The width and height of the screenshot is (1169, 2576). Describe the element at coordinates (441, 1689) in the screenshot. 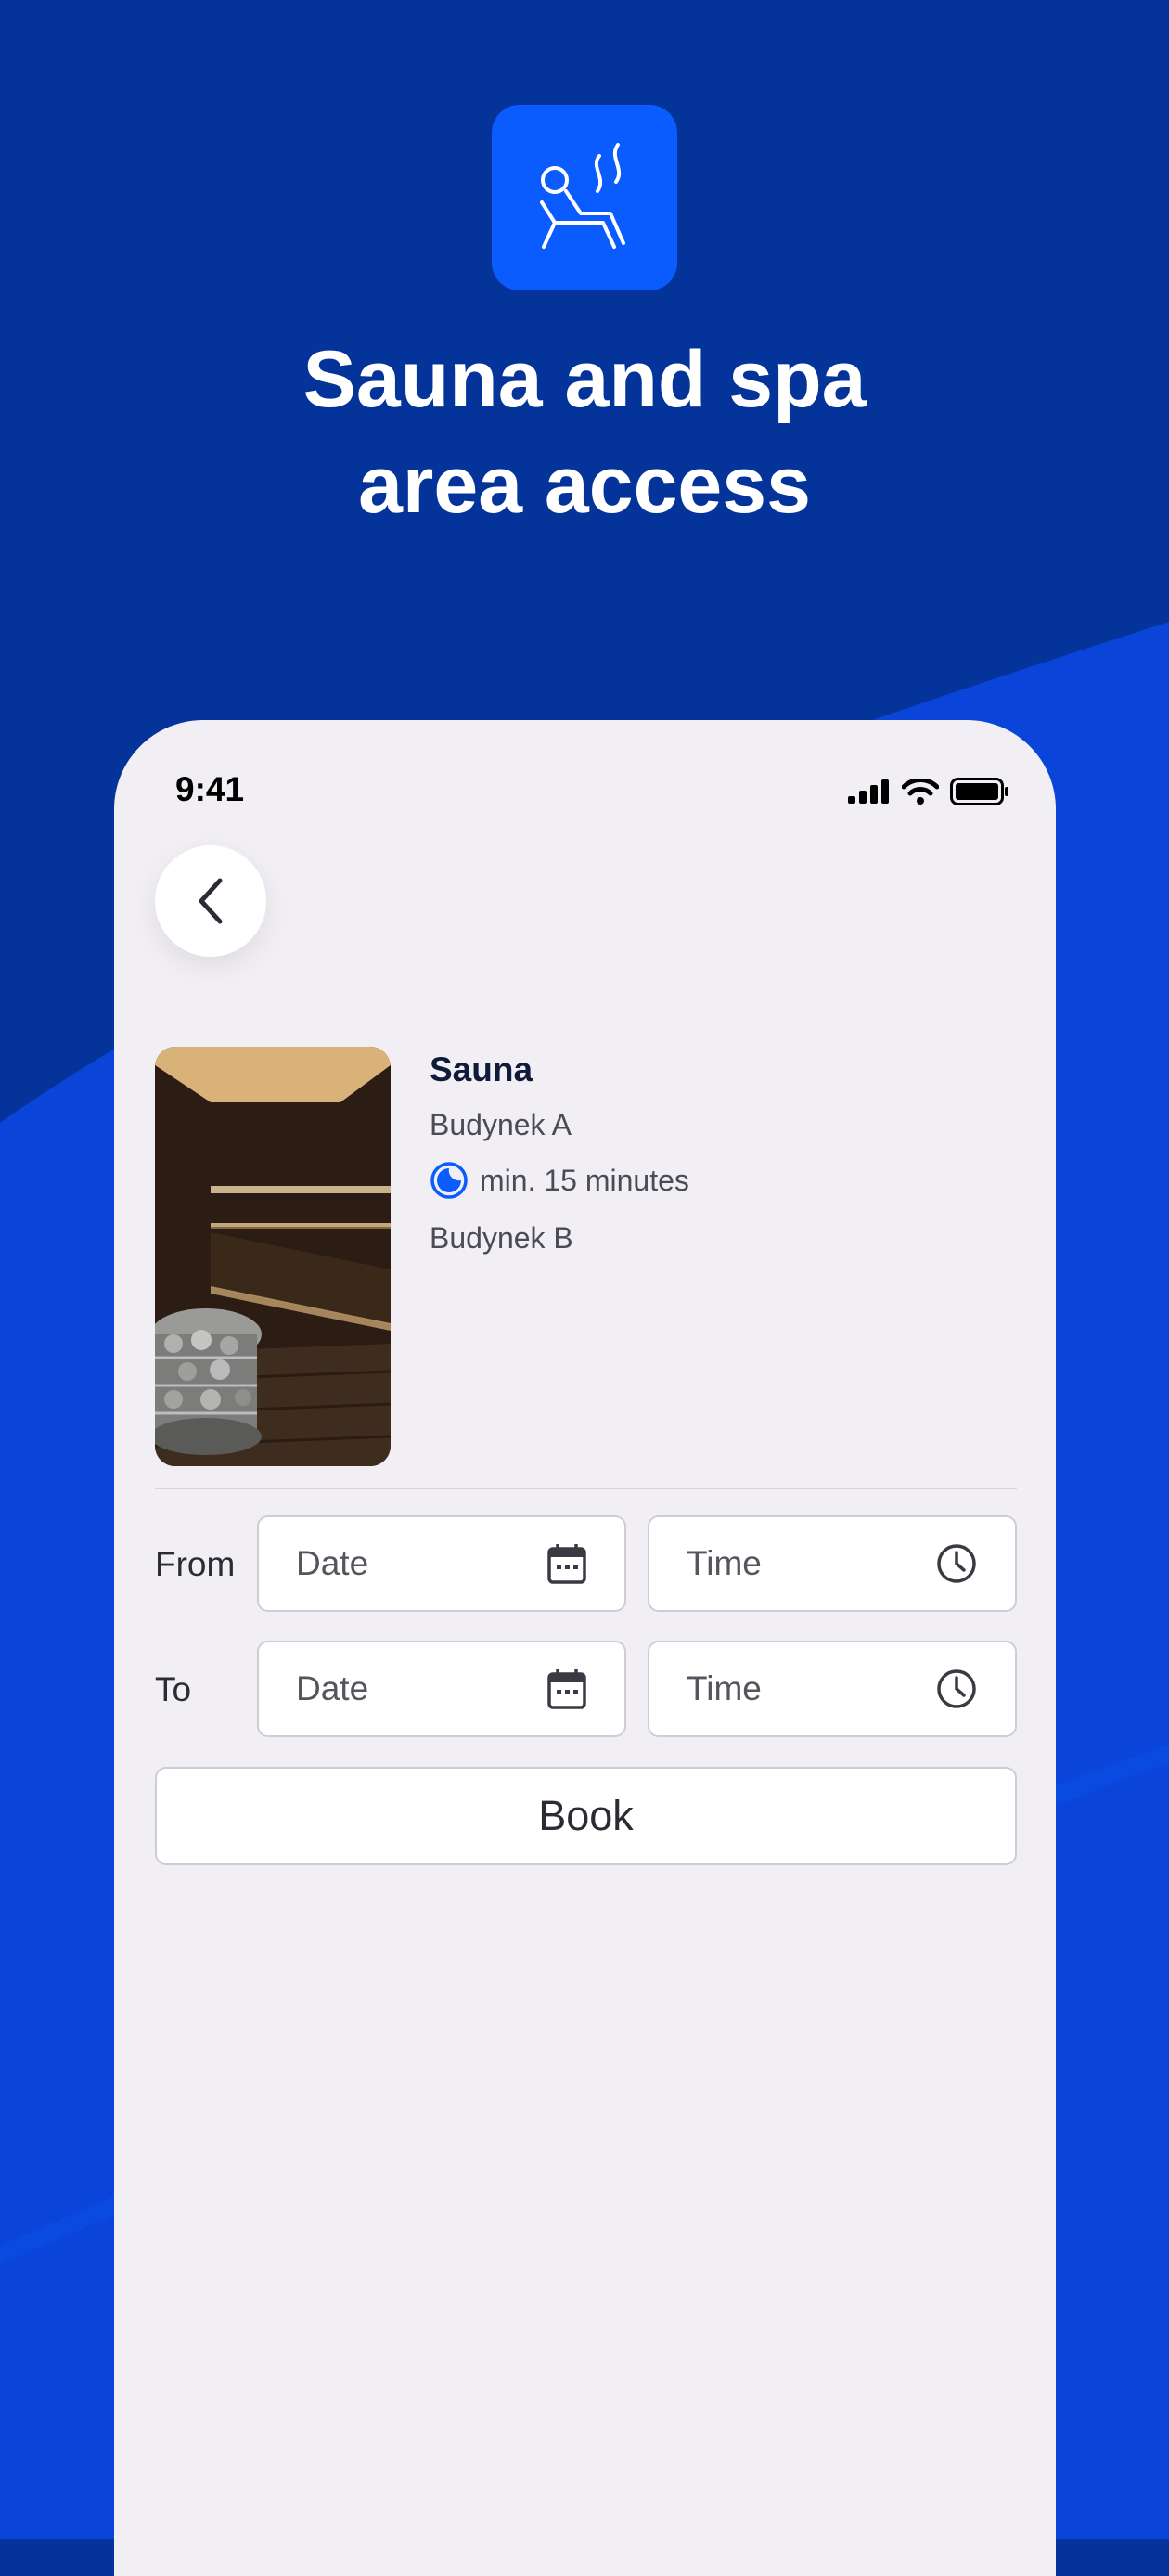

I see `to-date-field: Date` at that location.